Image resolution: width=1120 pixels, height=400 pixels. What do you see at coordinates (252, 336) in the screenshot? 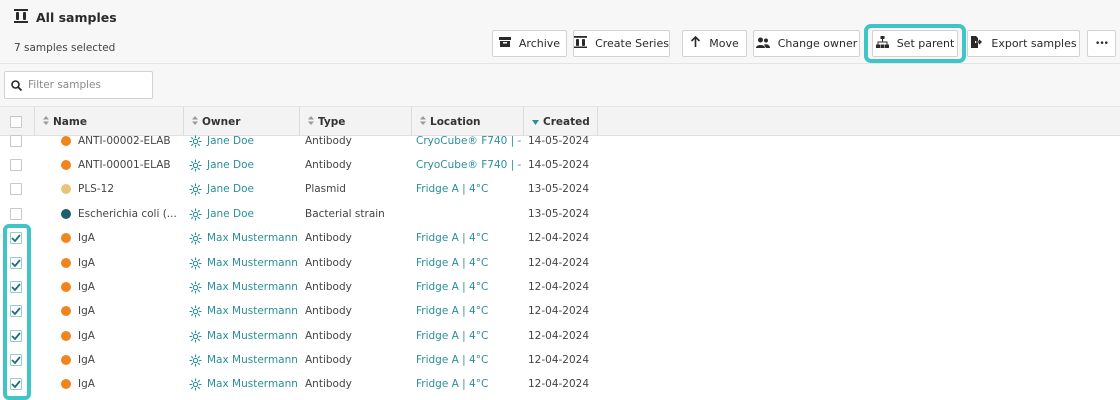
I see `owner-name: Max Mustermann` at bounding box center [252, 336].